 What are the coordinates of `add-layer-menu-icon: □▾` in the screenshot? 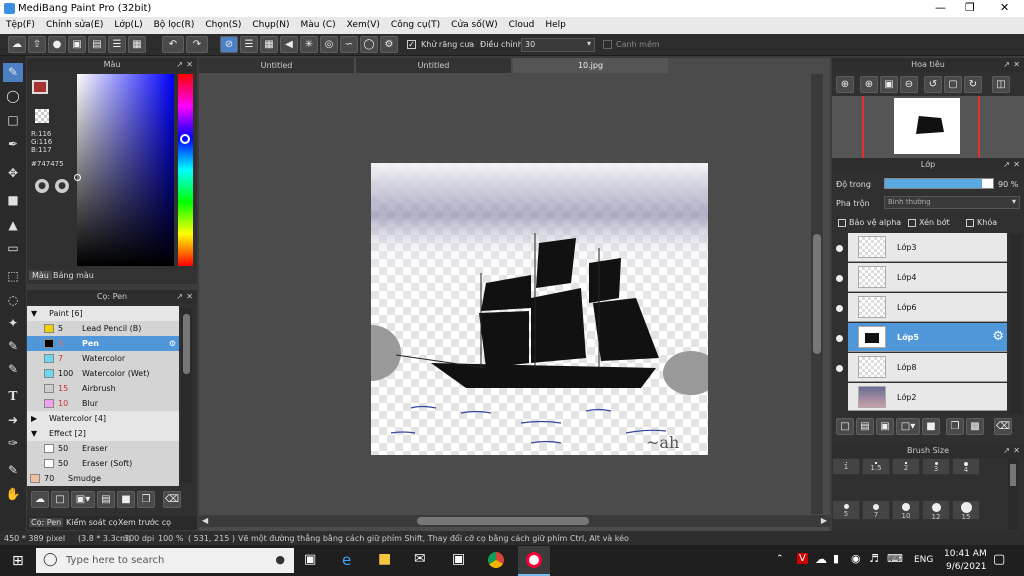 It's located at (908, 426).